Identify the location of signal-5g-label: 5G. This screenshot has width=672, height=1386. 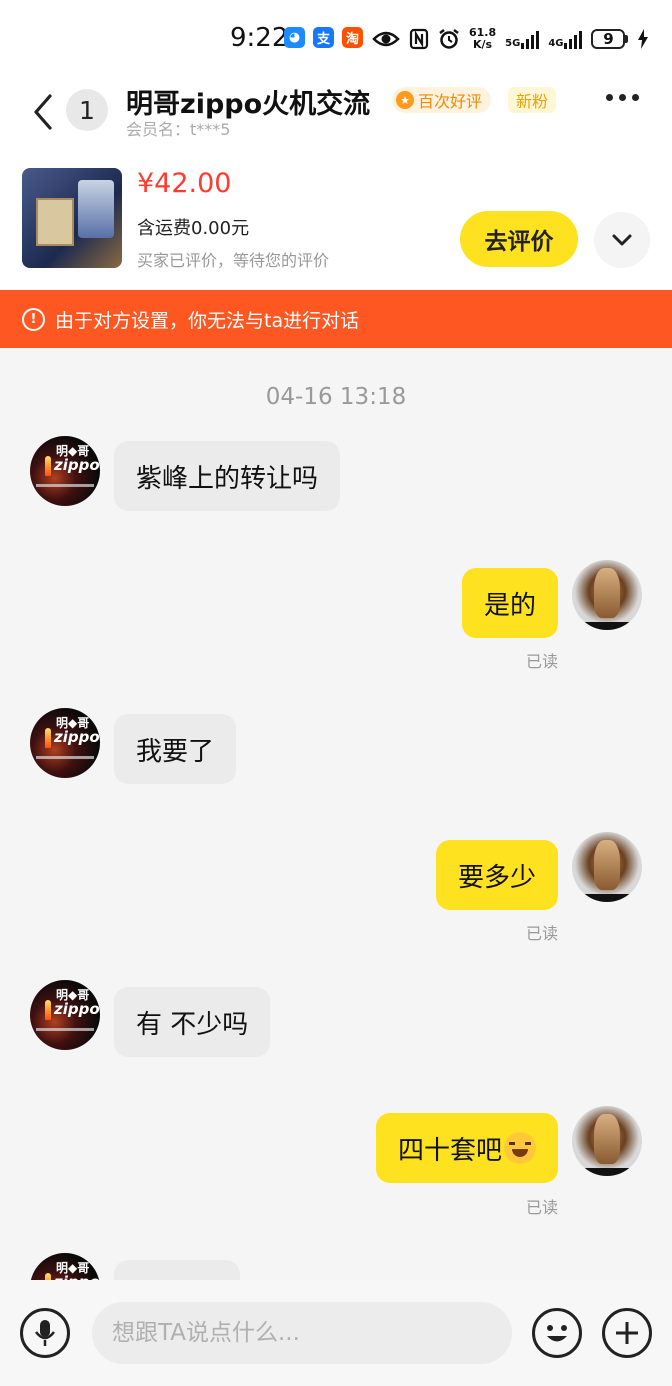
(513, 43).